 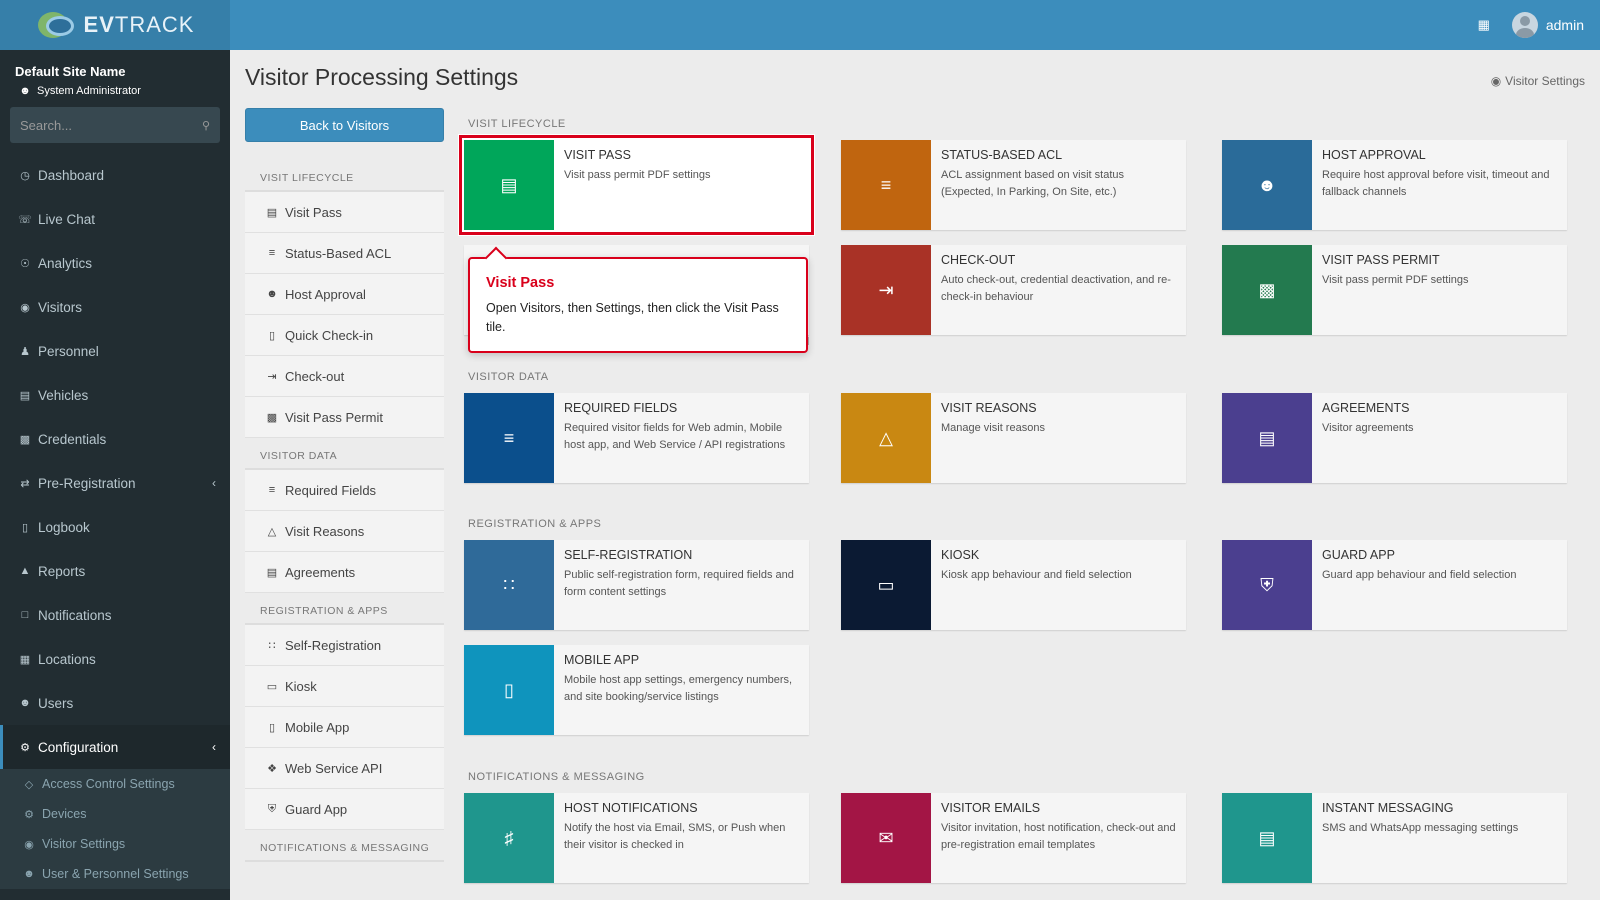 I want to click on chat-icon: ▤, so click(x=1267, y=838).